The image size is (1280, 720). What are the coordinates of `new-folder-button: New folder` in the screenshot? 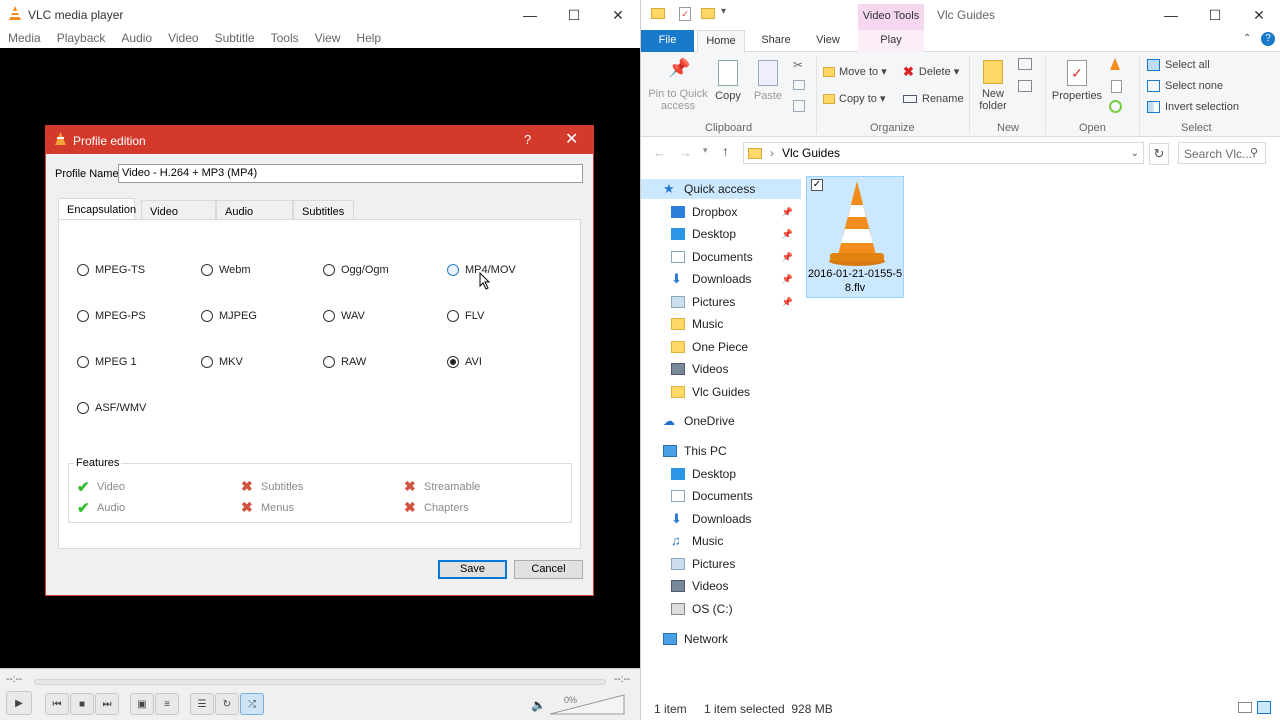 It's located at (993, 86).